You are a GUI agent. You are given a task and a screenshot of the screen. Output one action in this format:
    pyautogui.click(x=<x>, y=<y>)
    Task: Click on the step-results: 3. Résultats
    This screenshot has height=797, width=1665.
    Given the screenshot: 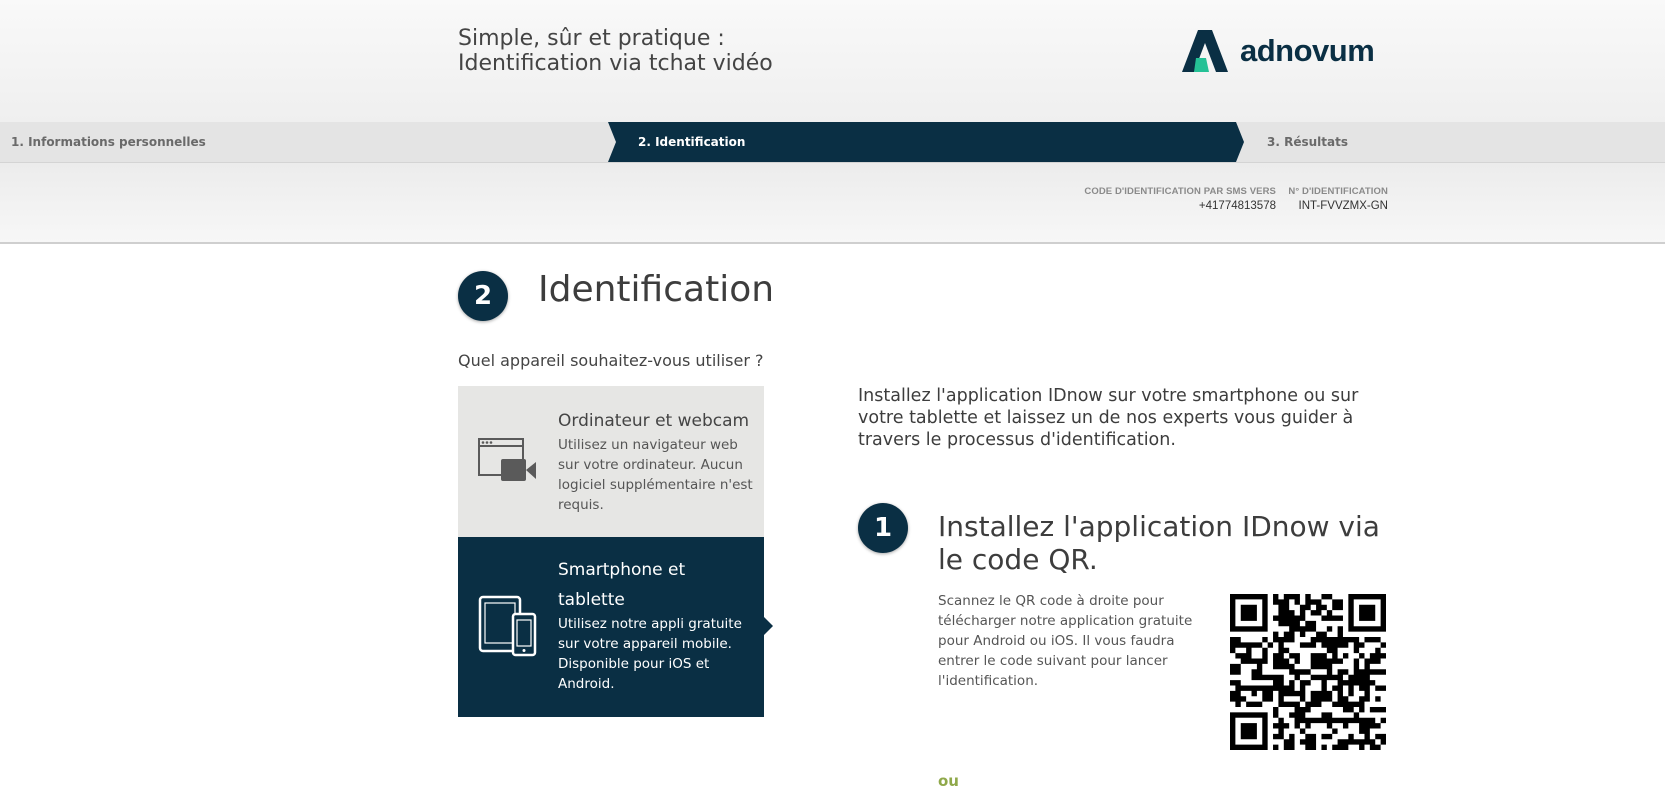 What is the action you would take?
    pyautogui.click(x=1307, y=142)
    